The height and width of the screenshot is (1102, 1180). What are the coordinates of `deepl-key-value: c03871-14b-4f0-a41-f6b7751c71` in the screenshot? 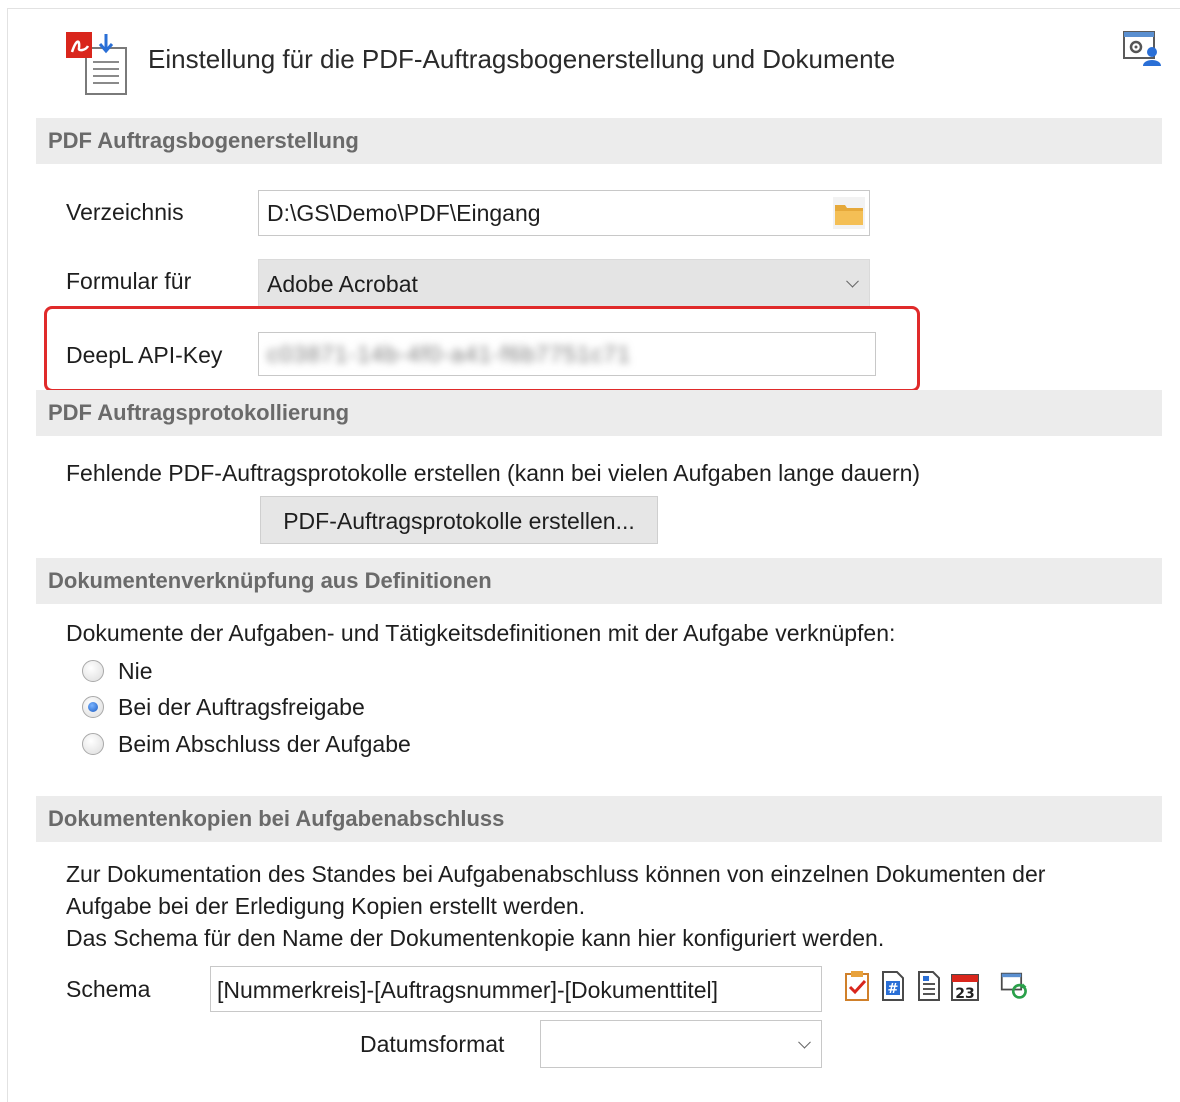 It's located at (449, 354).